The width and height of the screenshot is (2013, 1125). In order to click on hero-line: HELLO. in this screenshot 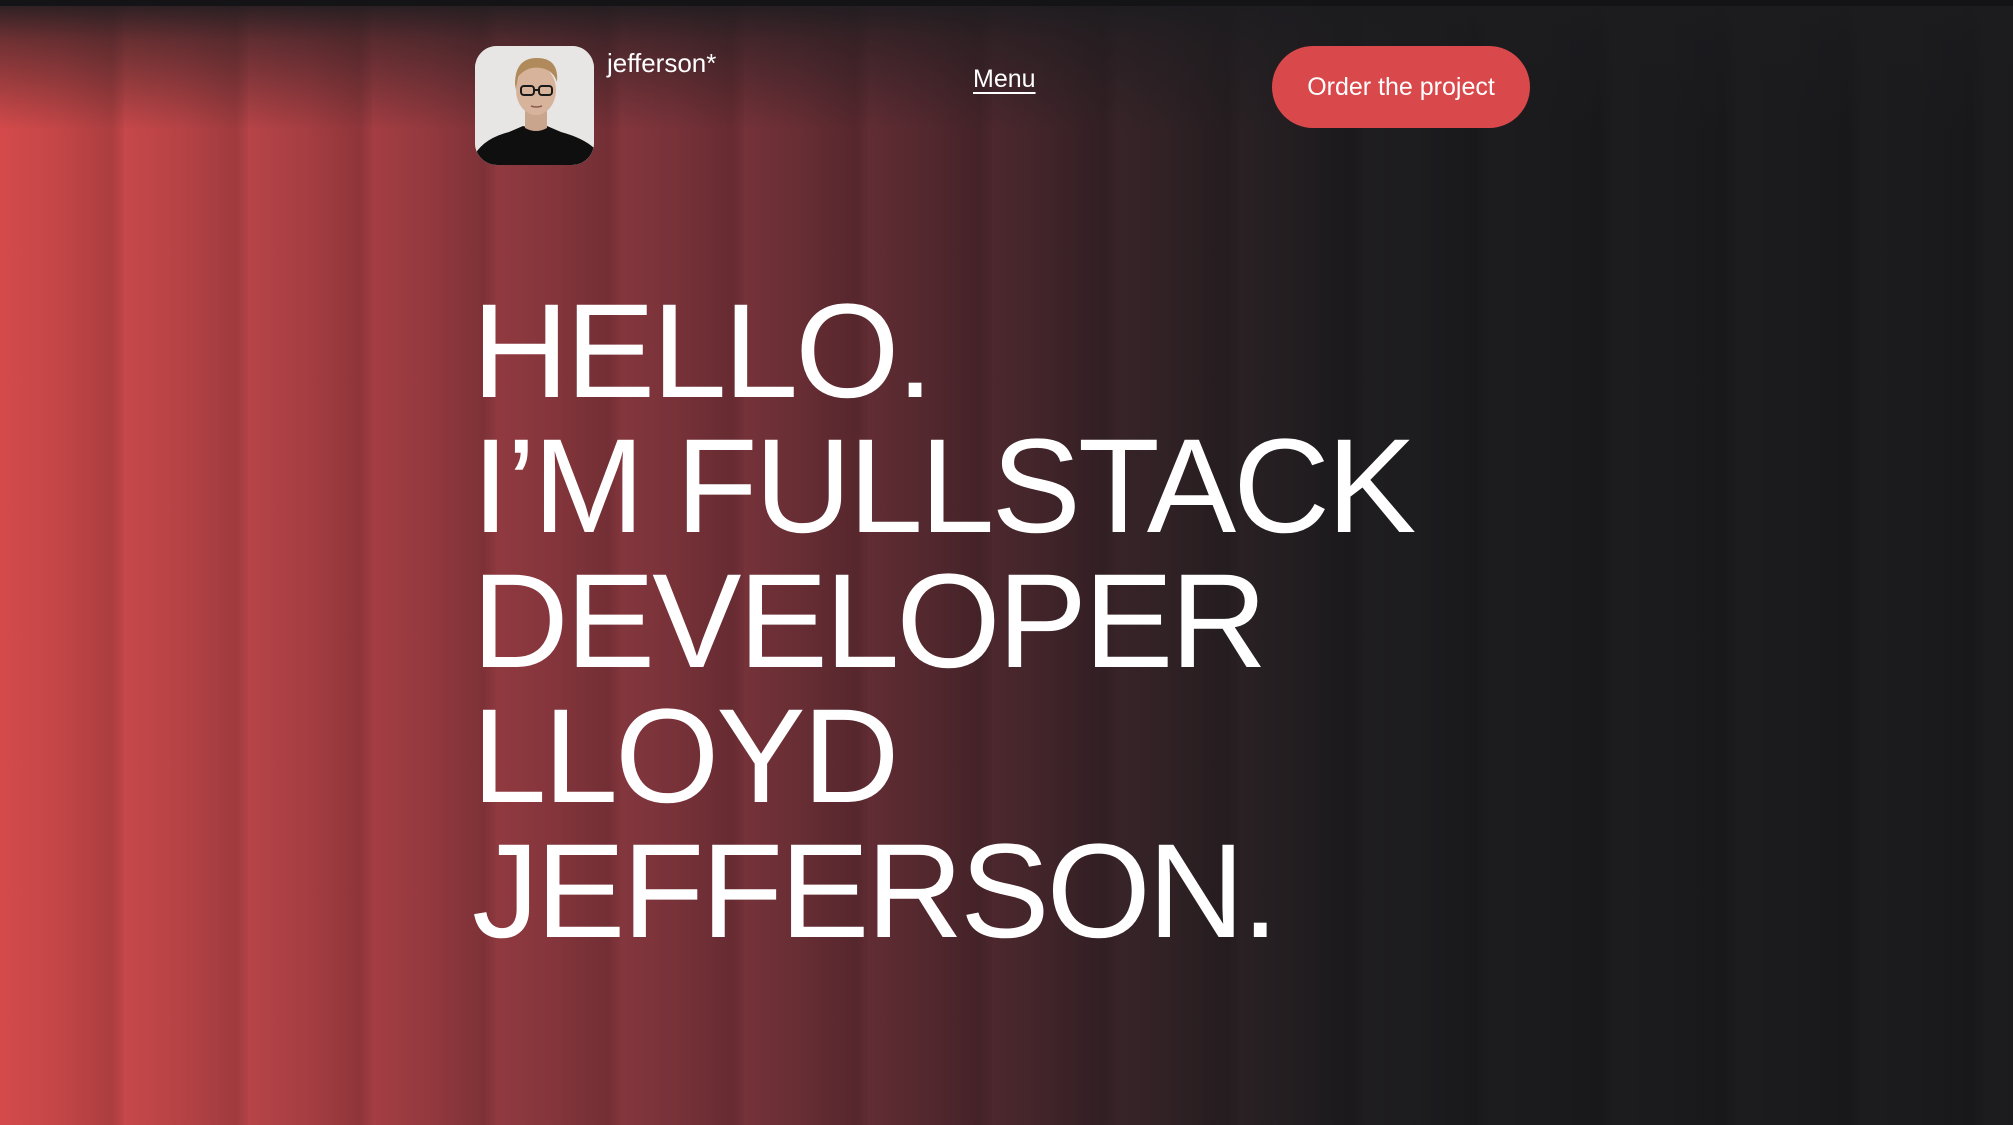, I will do `click(703, 351)`.